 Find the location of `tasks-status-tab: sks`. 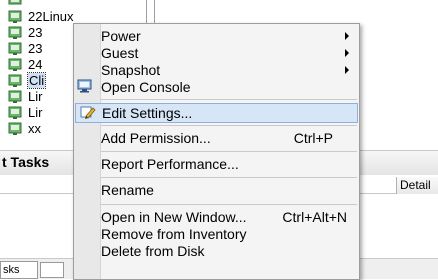

tasks-status-tab: sks is located at coordinates (19, 270).